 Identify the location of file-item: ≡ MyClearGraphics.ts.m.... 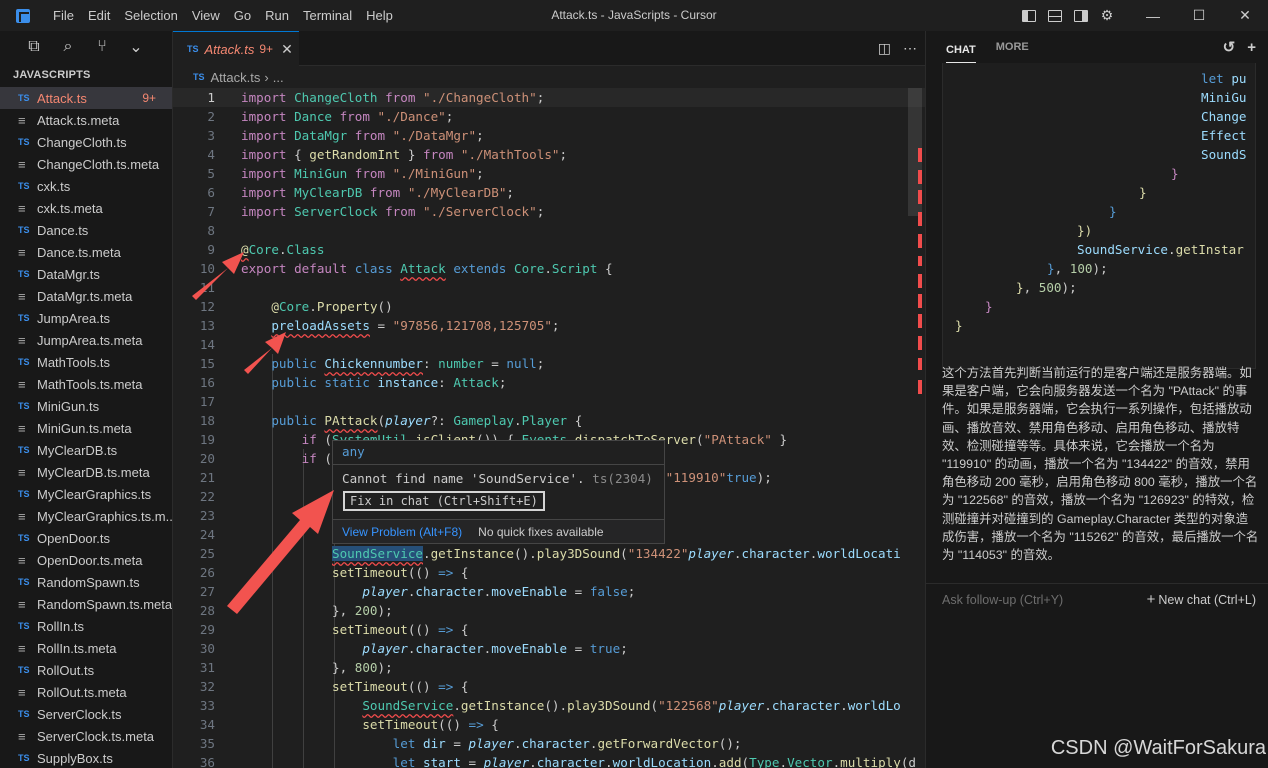
(86, 516).